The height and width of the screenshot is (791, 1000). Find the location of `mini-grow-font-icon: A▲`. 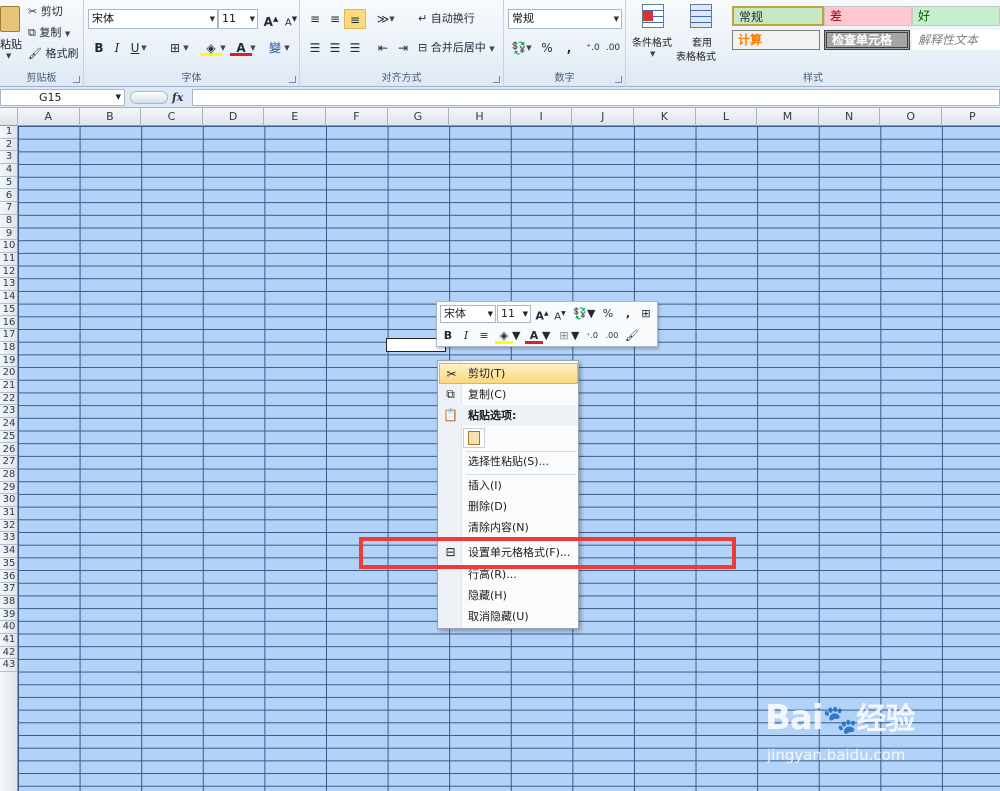

mini-grow-font-icon: A▲ is located at coordinates (542, 314).